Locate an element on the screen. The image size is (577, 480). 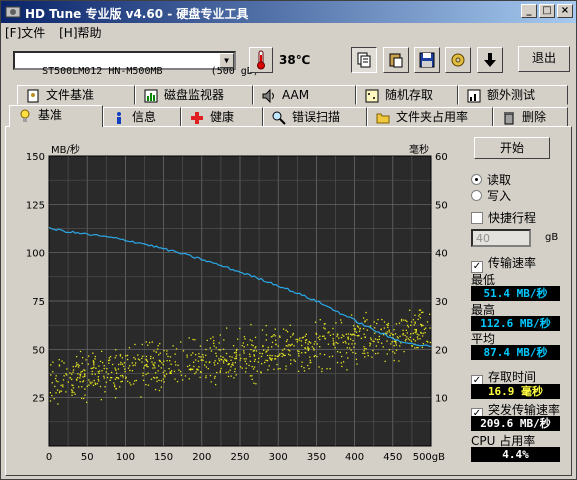
close-button: × is located at coordinates (565, 11).